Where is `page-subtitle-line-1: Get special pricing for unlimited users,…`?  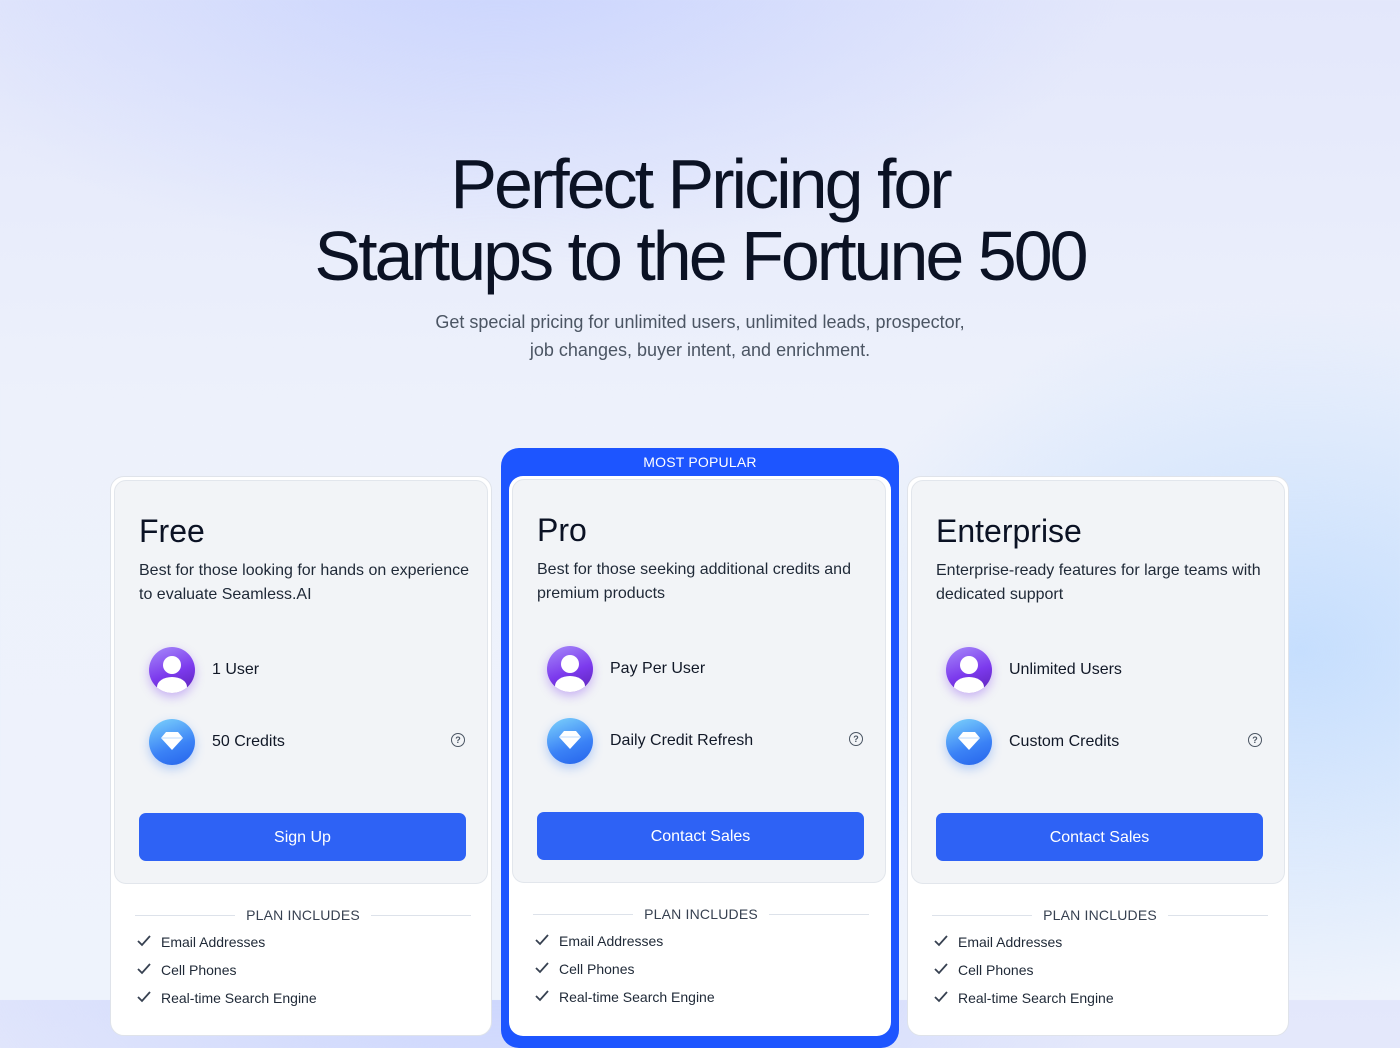
page-subtitle-line-1: Get special pricing for unlimited users,… is located at coordinates (700, 322).